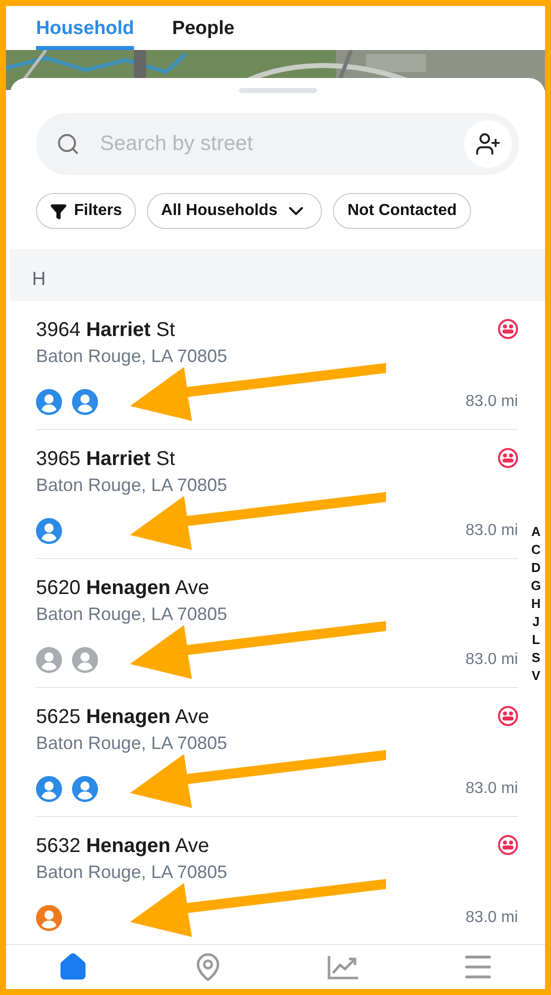 The image size is (551, 995). Describe the element at coordinates (123, 846) in the screenshot. I see `street-address: 5632 Henagen Ave` at that location.